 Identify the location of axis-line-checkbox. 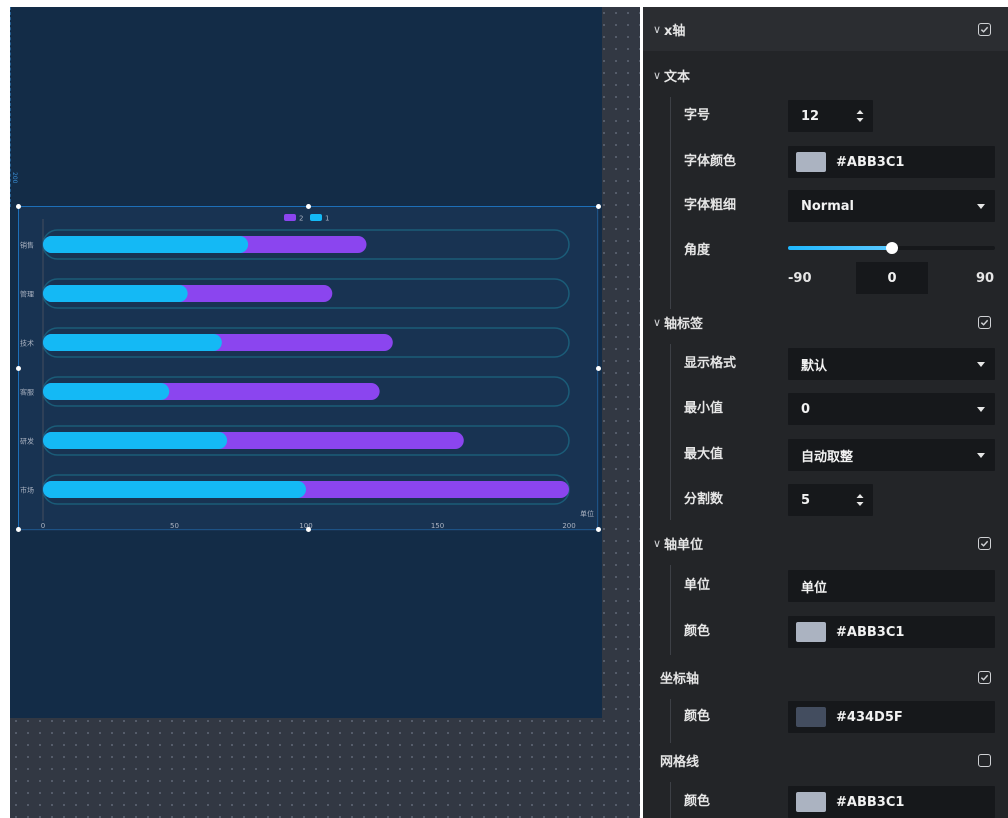
(984, 677).